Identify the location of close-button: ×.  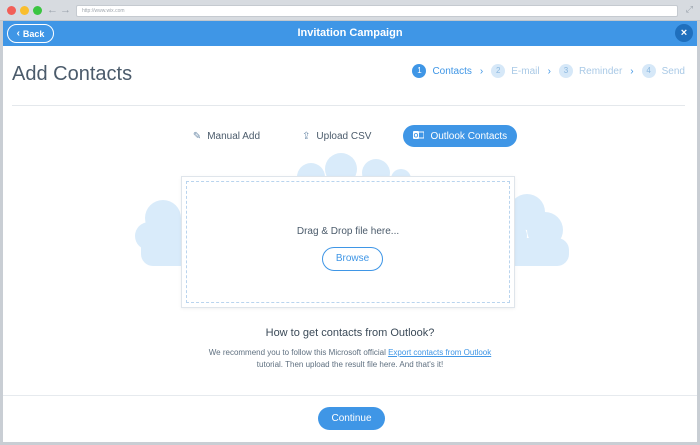
(684, 33).